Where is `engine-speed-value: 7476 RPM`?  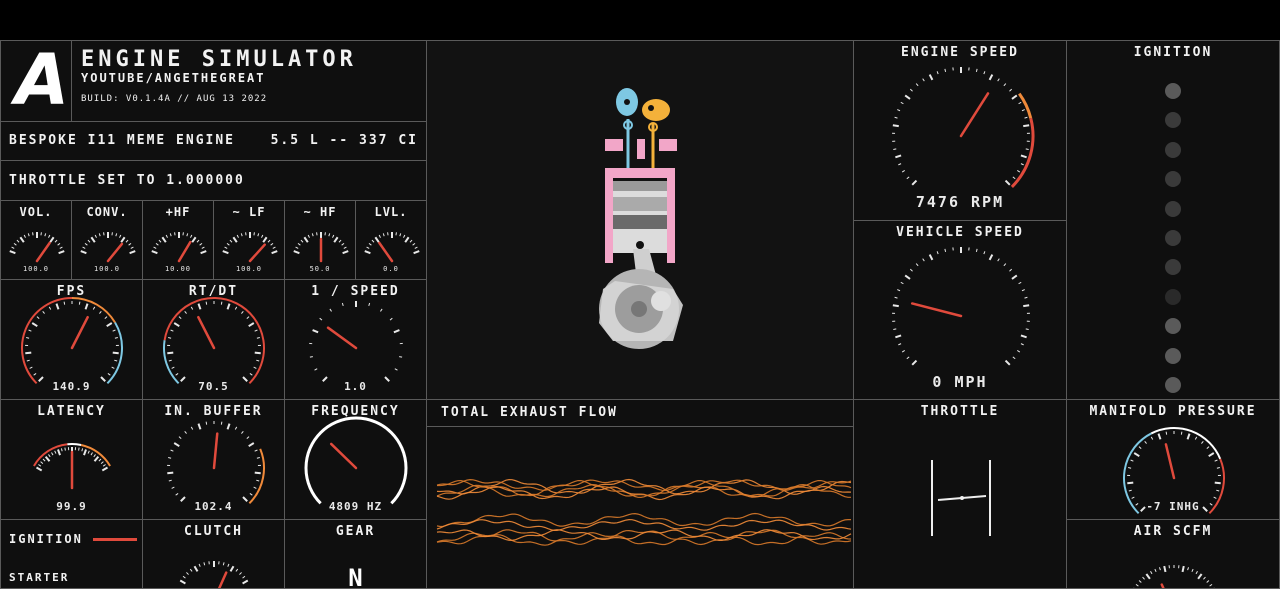
engine-speed-value: 7476 RPM is located at coordinates (960, 202).